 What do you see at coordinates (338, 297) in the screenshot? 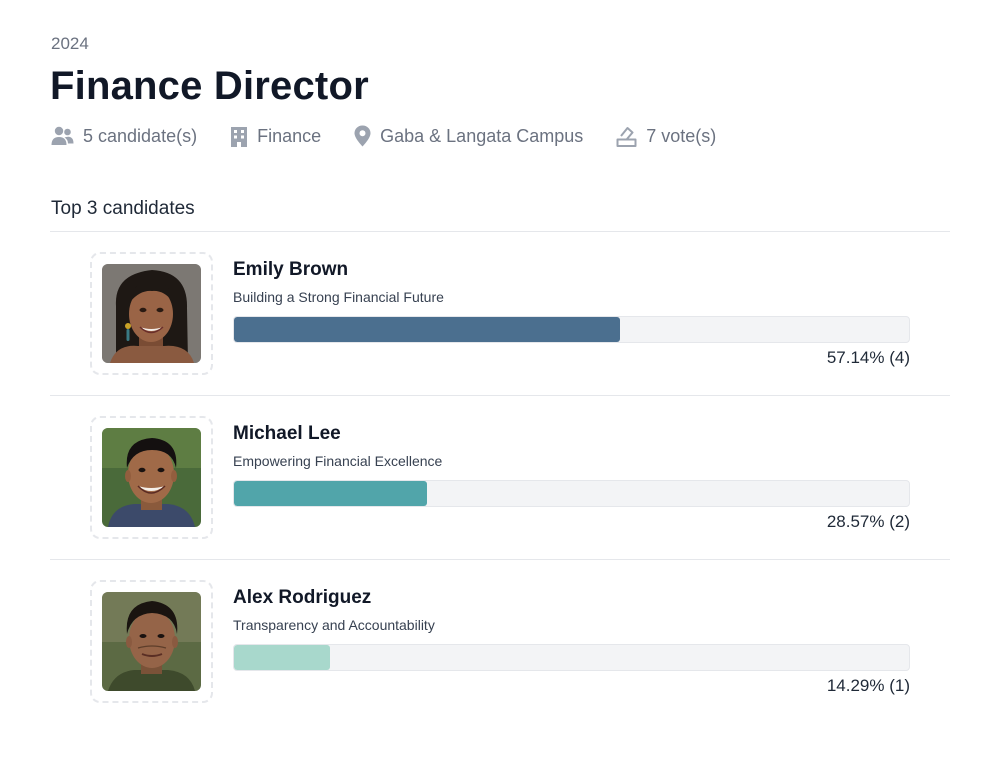
I see `candidate-slogan: Building a Strong Financial Future` at bounding box center [338, 297].